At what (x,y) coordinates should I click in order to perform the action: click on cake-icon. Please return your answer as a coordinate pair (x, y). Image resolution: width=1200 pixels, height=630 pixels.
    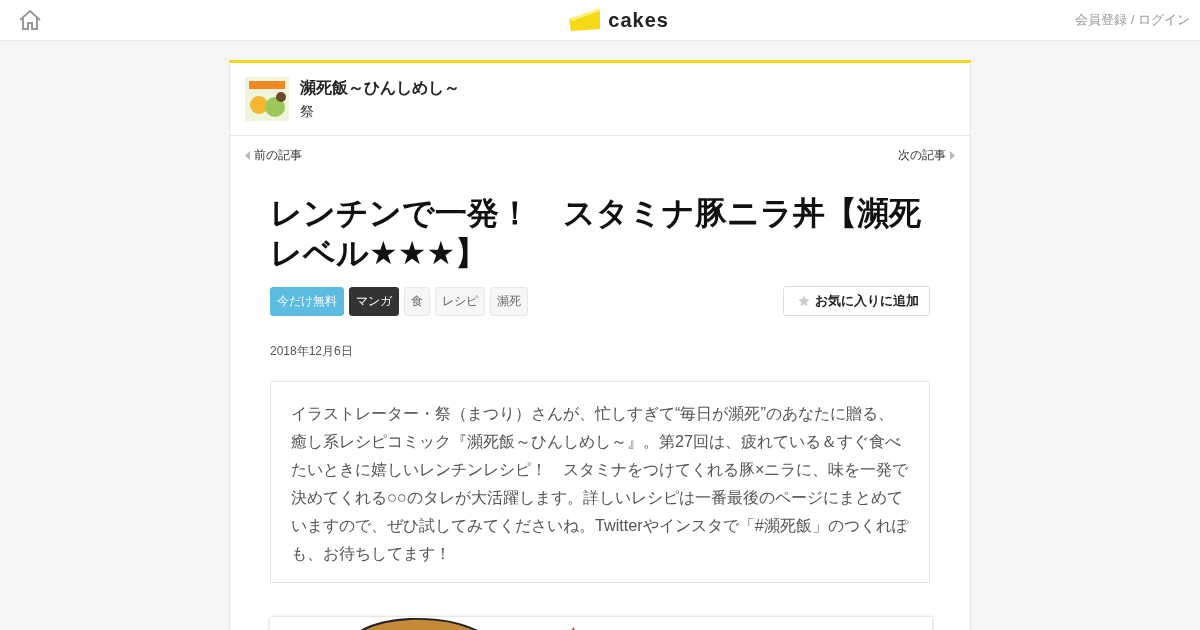
    Looking at the image, I should click on (585, 20).